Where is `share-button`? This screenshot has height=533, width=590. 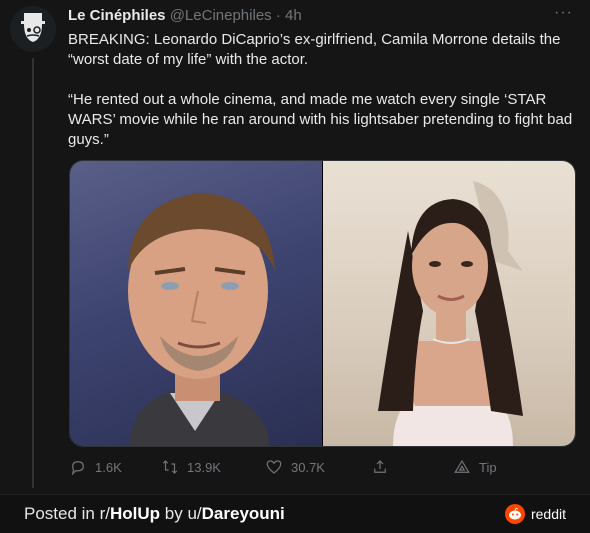 share-button is located at coordinates (380, 467).